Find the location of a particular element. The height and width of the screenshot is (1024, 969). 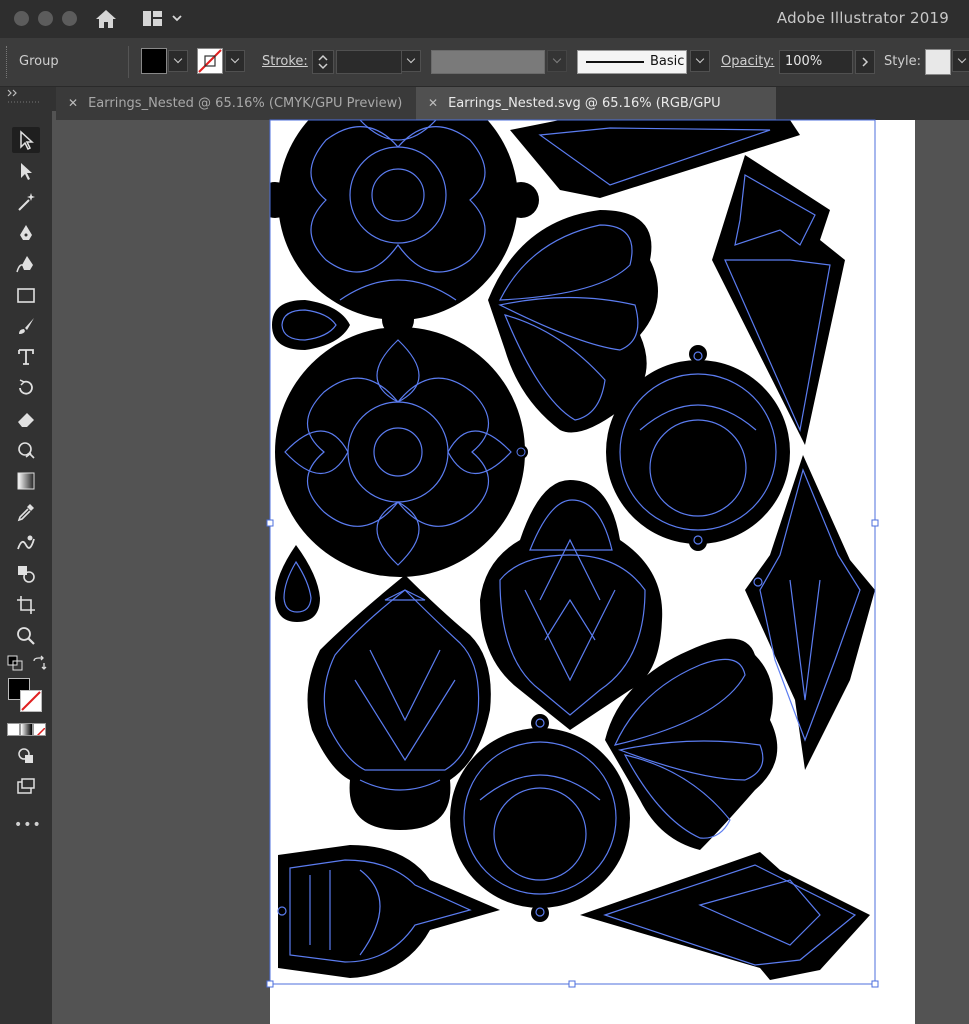

control-bar: Group Stroke: Basic Opacity: 100% Style: is located at coordinates (484, 62).